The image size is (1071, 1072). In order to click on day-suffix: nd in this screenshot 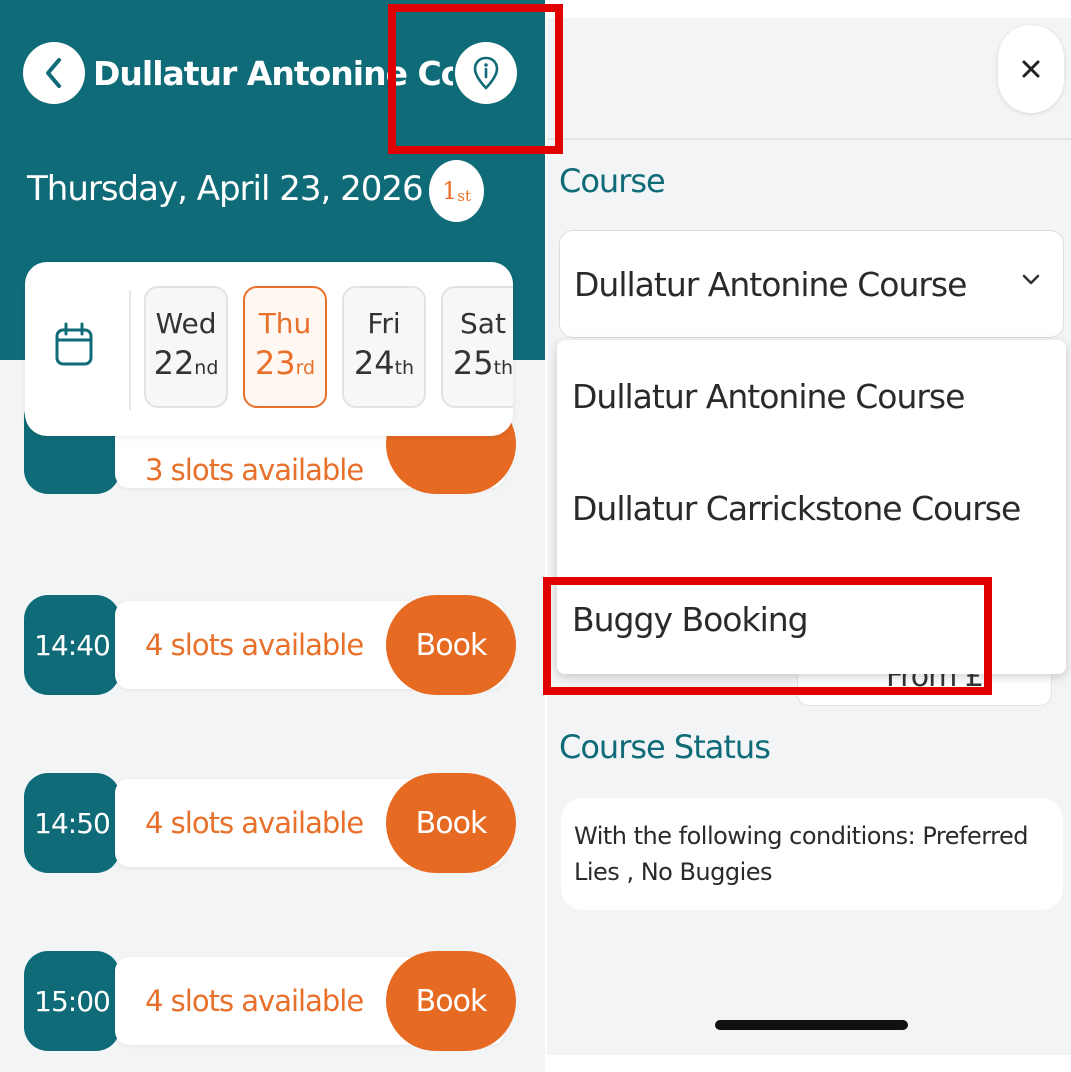, I will do `click(206, 367)`.